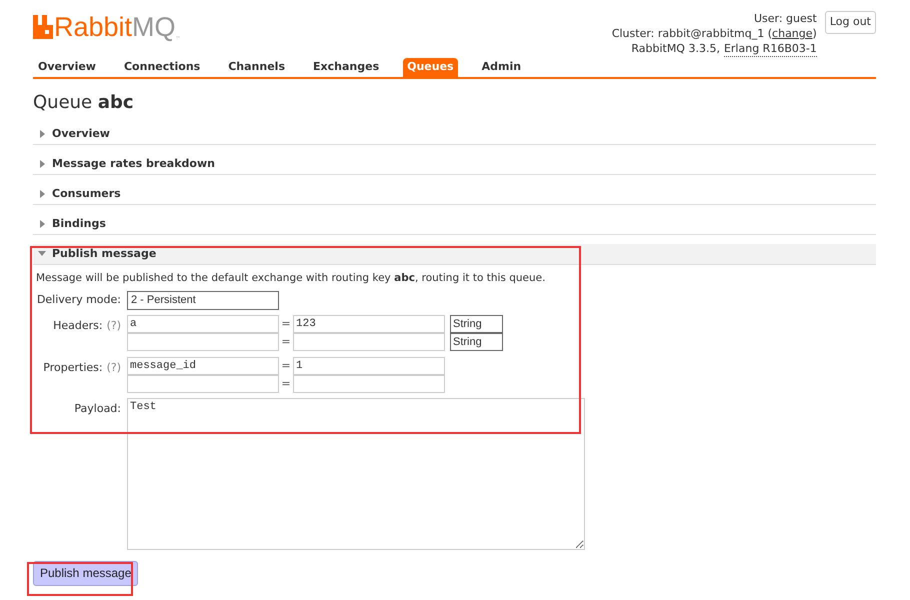 This screenshot has width=910, height=600. What do you see at coordinates (85, 573) in the screenshot?
I see `publish-button: Publish message` at bounding box center [85, 573].